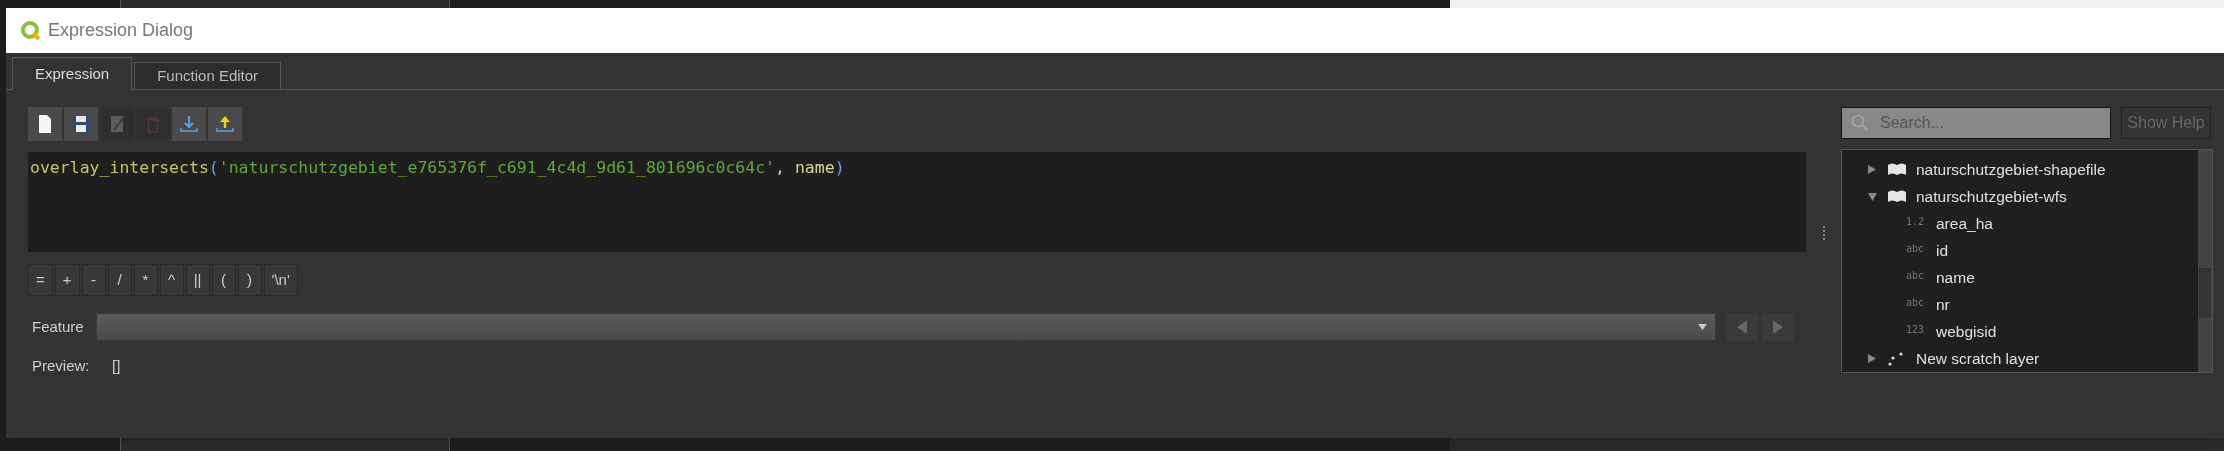 This screenshot has height=451, width=2224. Describe the element at coordinates (1966, 331) in the screenshot. I see `tree-item: webgisid` at that location.